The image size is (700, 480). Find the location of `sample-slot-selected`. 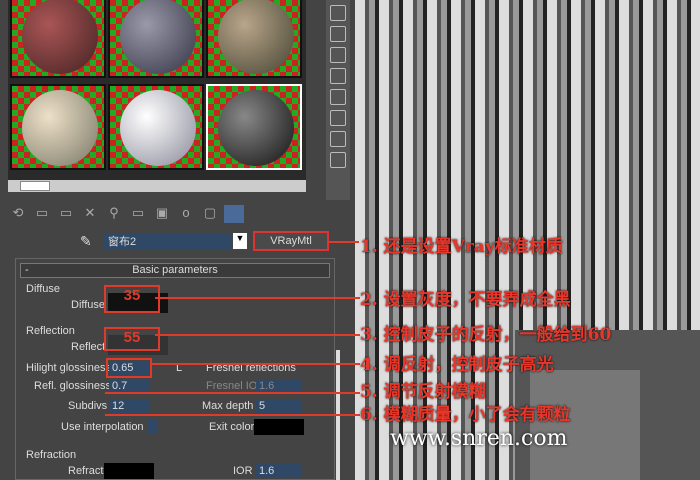

sample-slot-selected is located at coordinates (254, 127).